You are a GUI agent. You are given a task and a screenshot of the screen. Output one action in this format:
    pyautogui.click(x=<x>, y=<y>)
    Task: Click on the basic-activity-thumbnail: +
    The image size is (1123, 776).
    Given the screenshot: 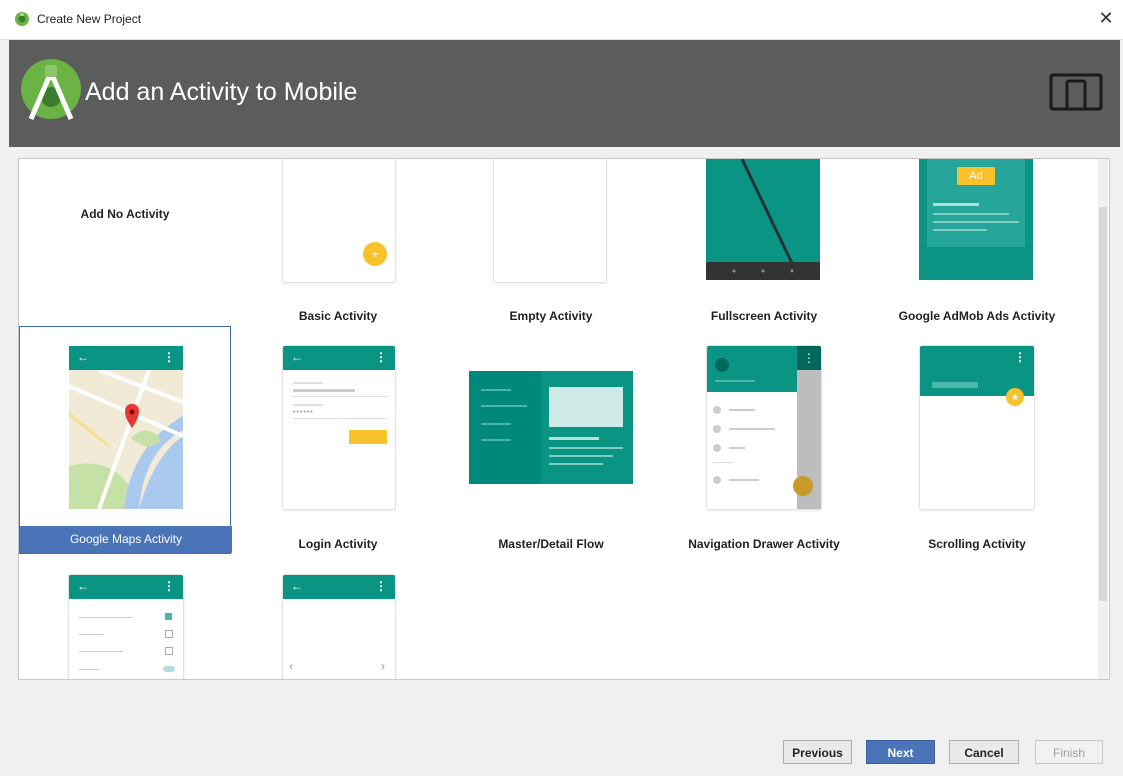 What is the action you would take?
    pyautogui.click(x=339, y=221)
    